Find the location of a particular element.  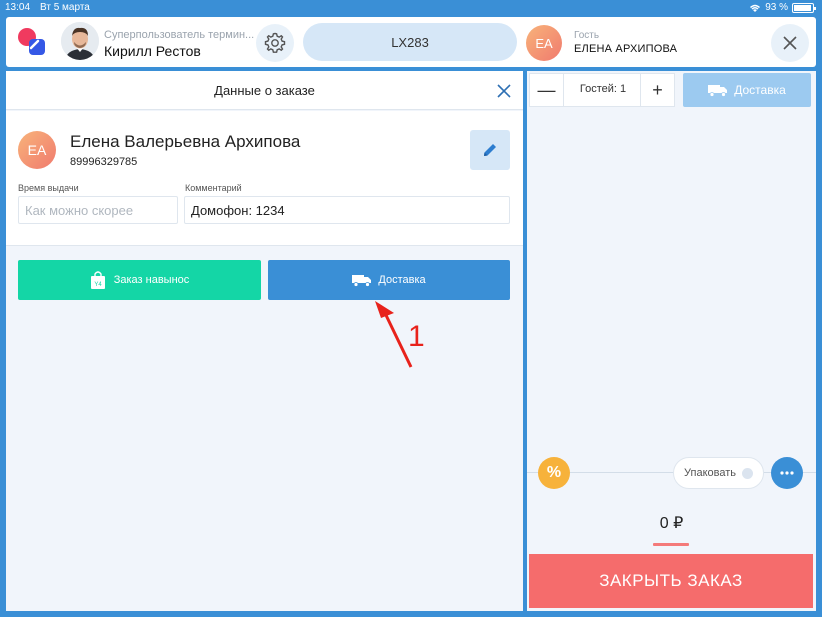

delivery-mode-label: Доставка is located at coordinates (760, 90).